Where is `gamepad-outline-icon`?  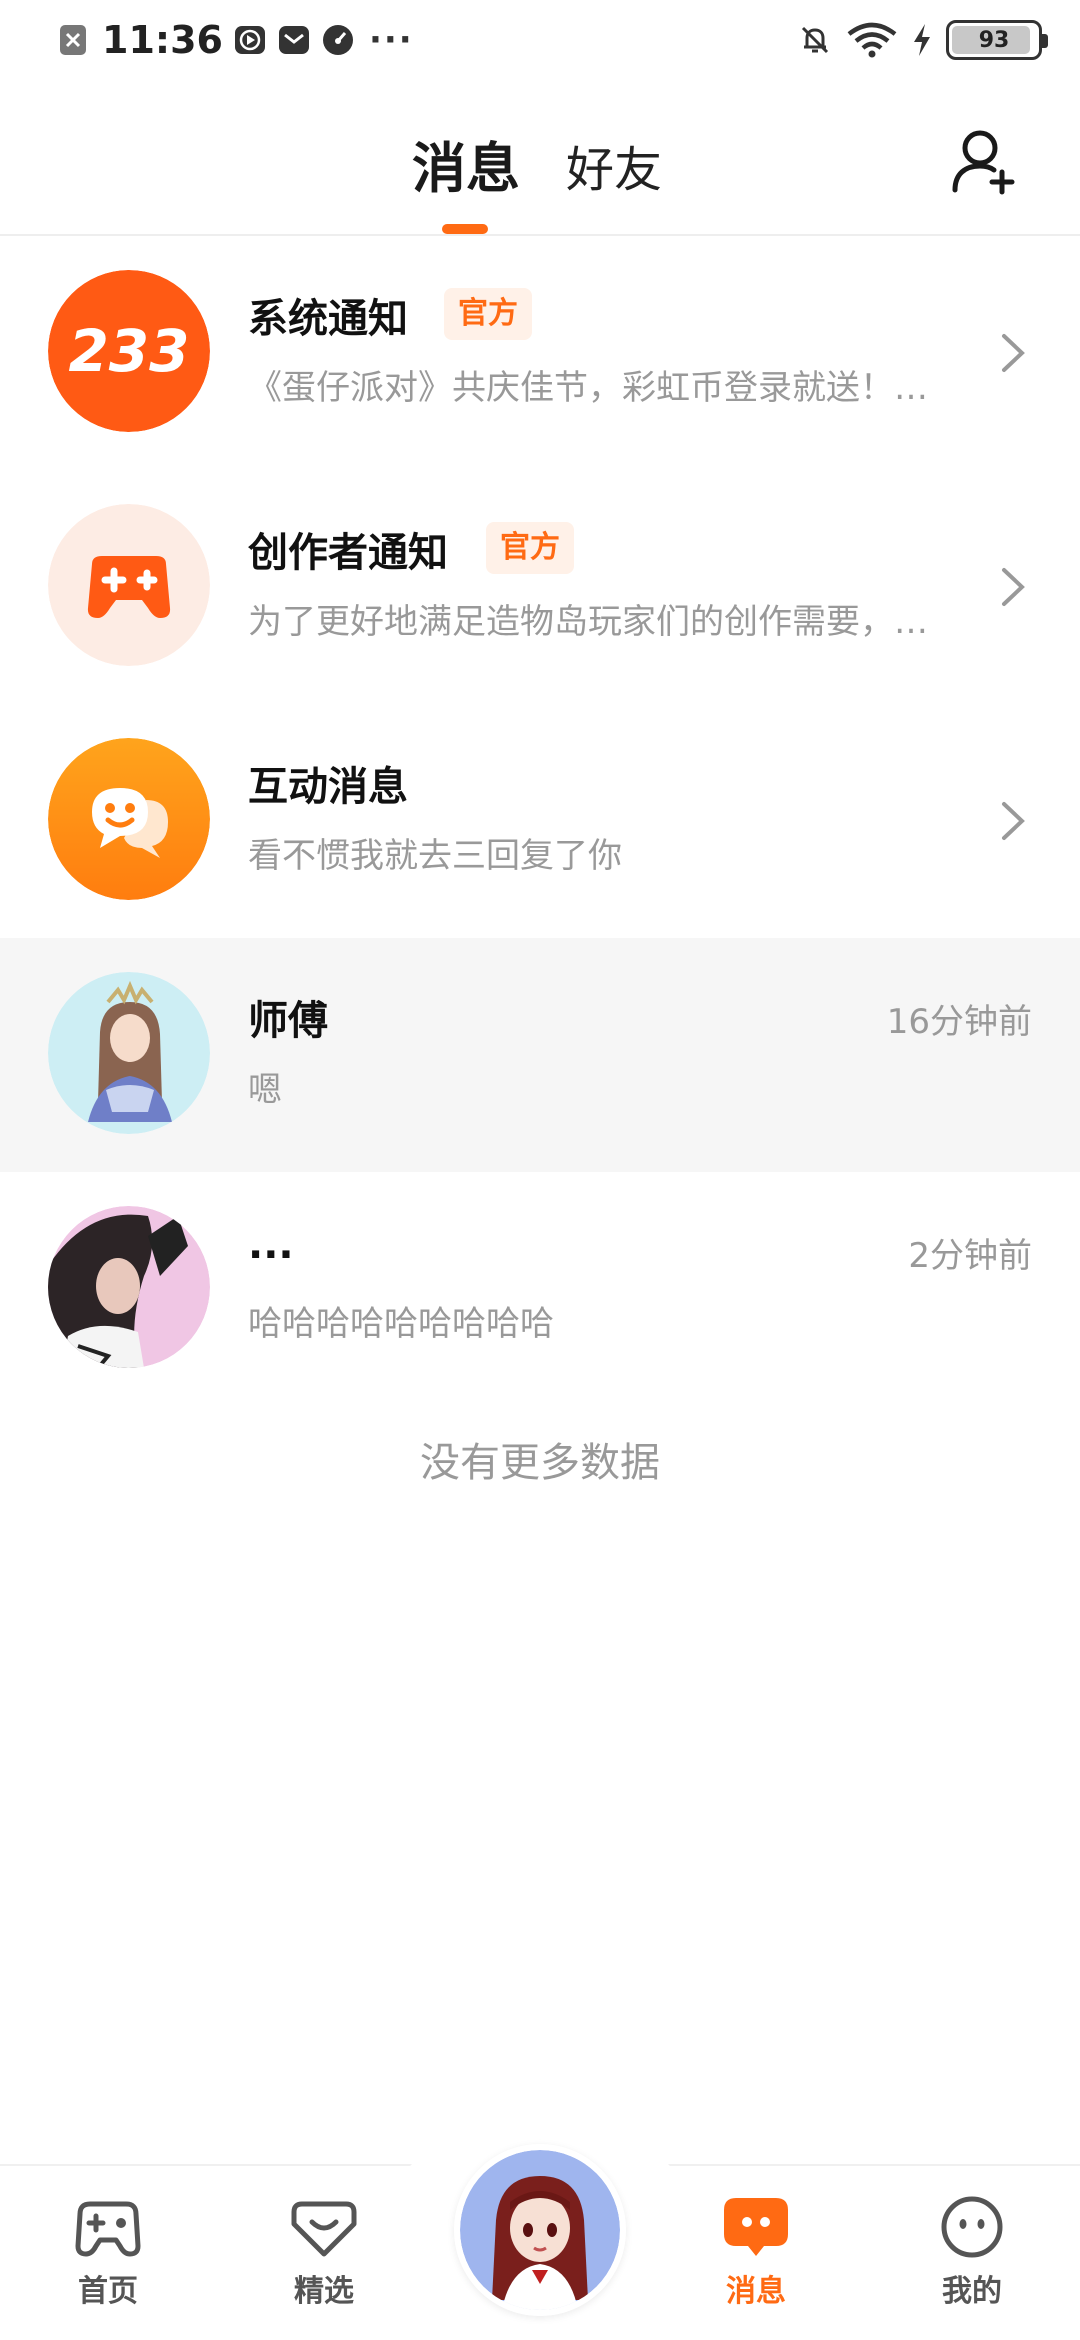
gamepad-outline-icon is located at coordinates (108, 2229).